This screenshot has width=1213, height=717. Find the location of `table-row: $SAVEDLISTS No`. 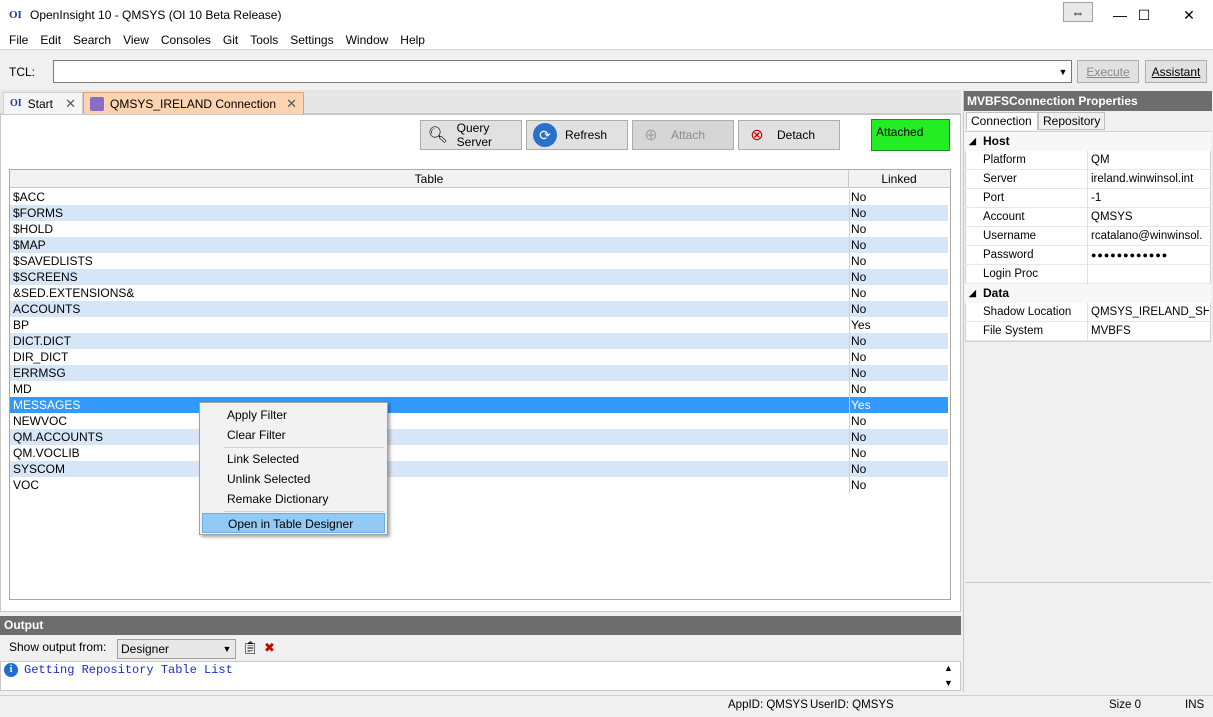

table-row: $SAVEDLISTS No is located at coordinates (479, 261).